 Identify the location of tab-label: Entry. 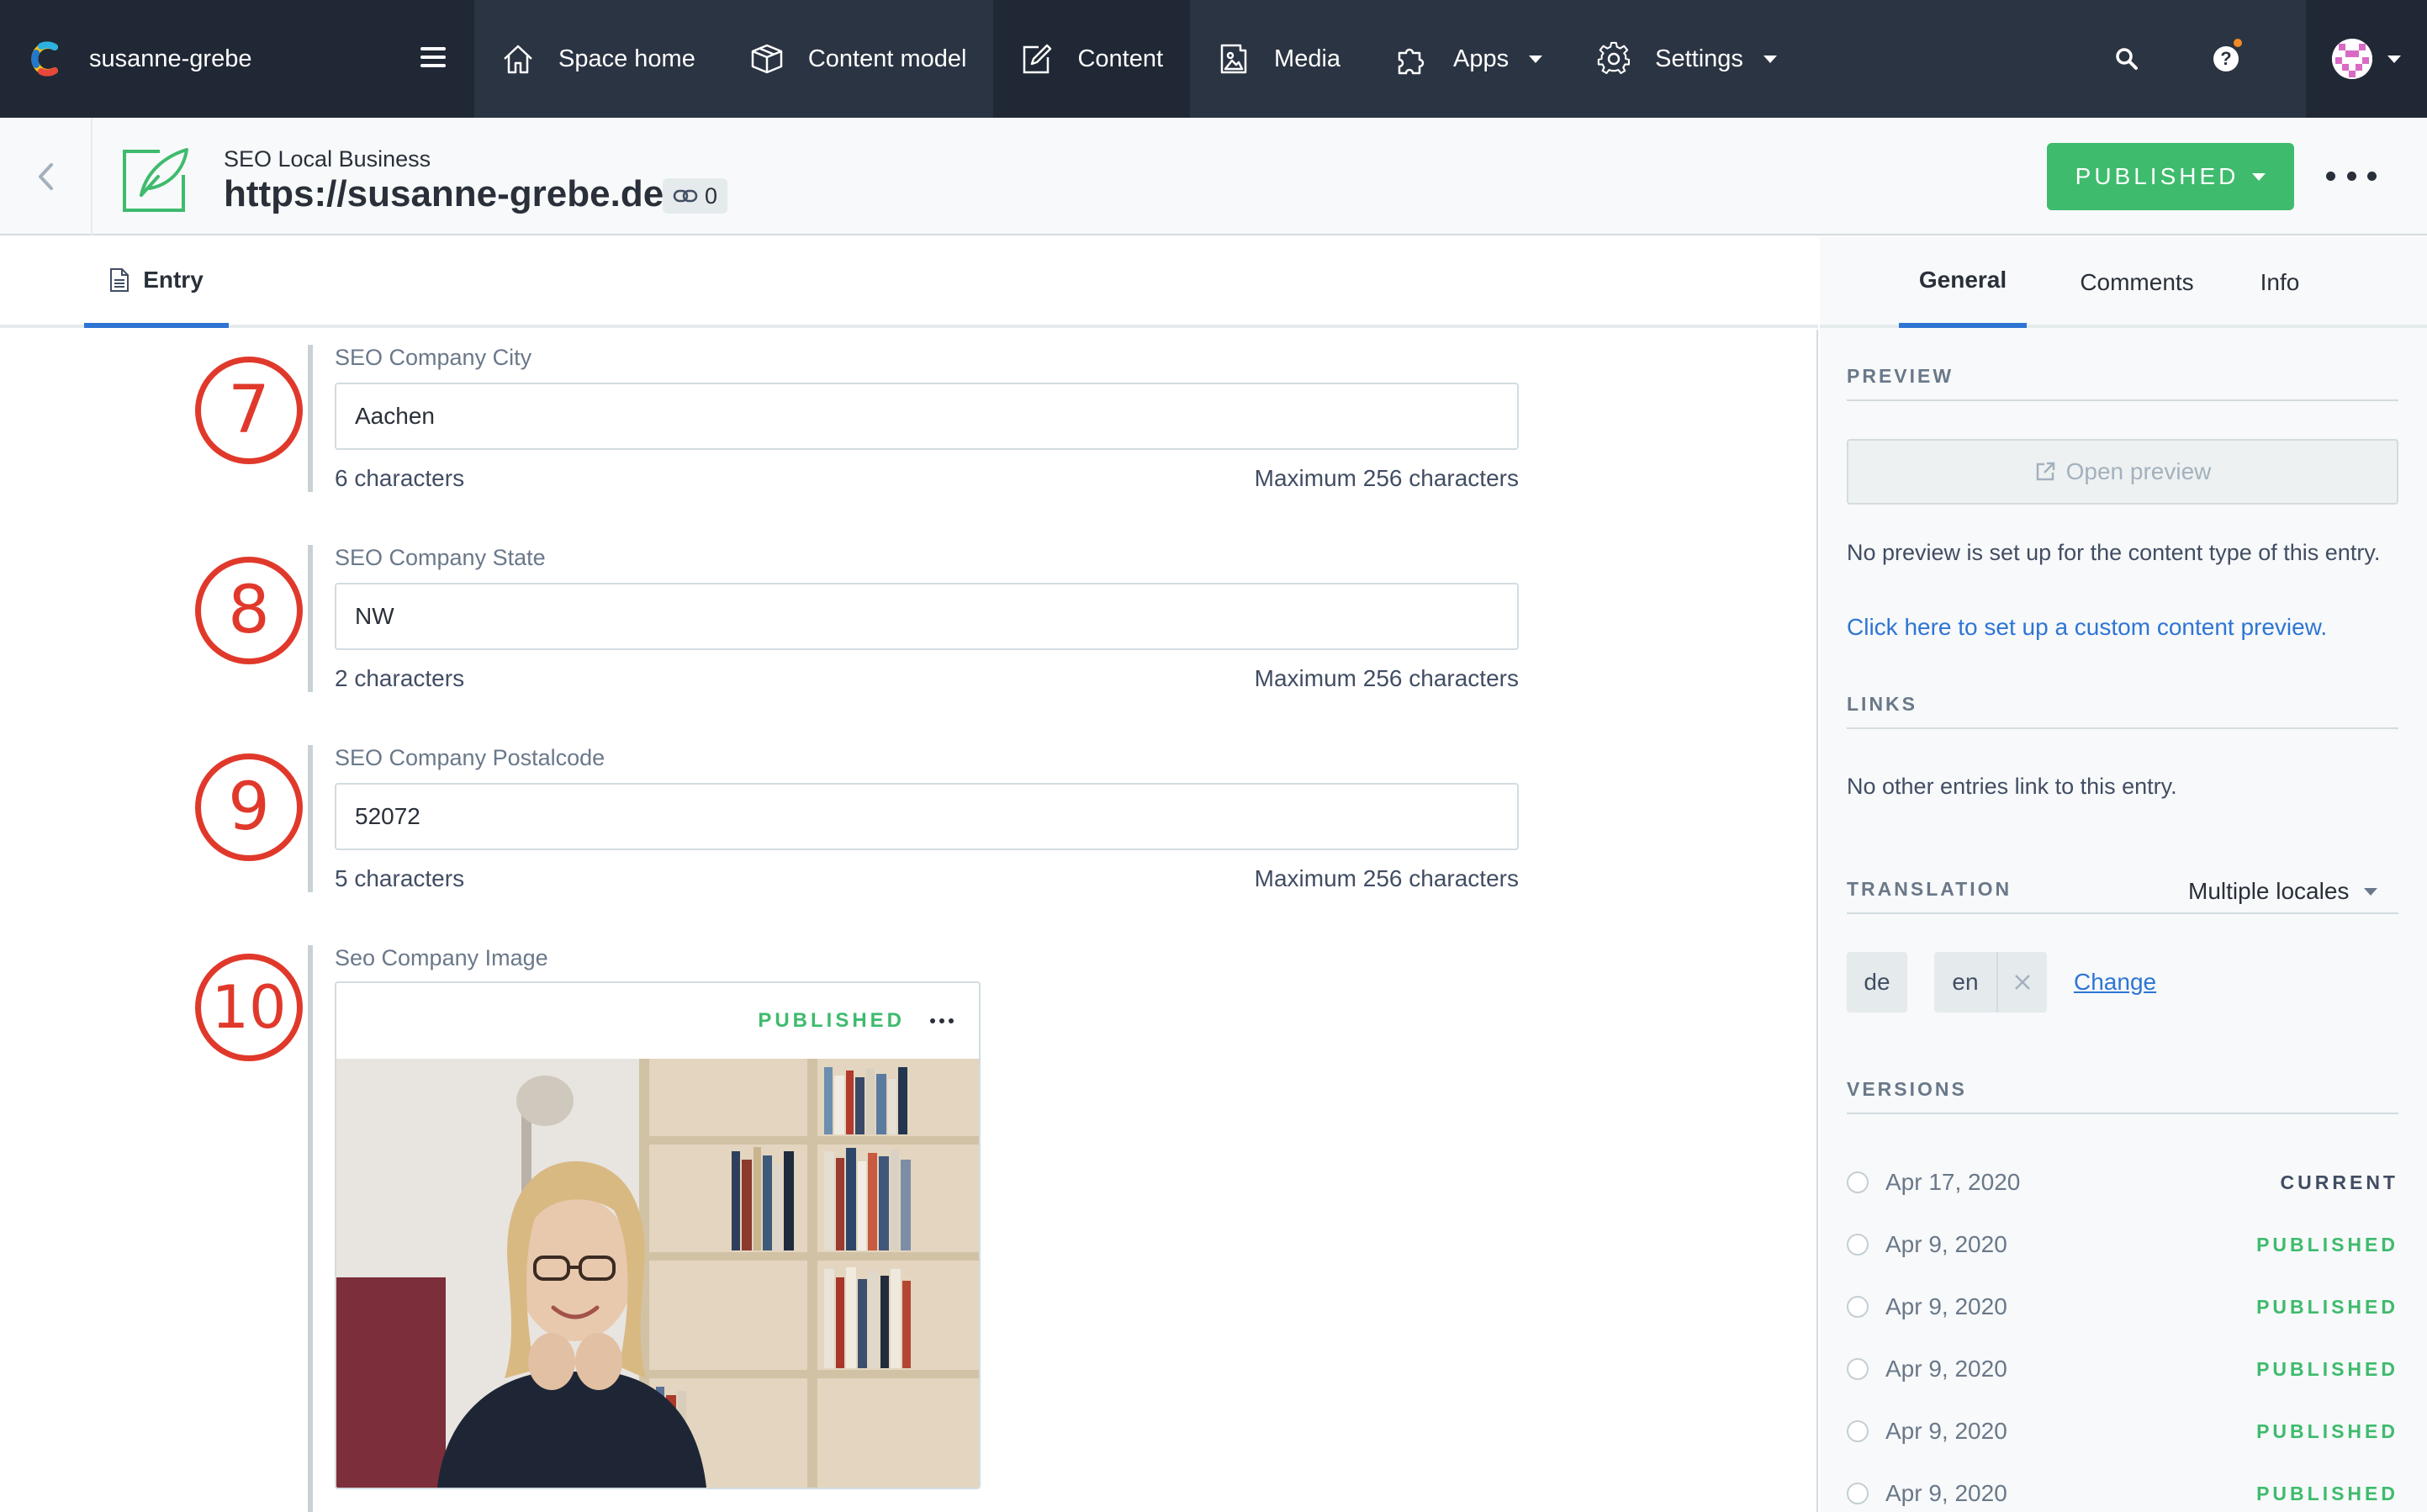
(173, 280).